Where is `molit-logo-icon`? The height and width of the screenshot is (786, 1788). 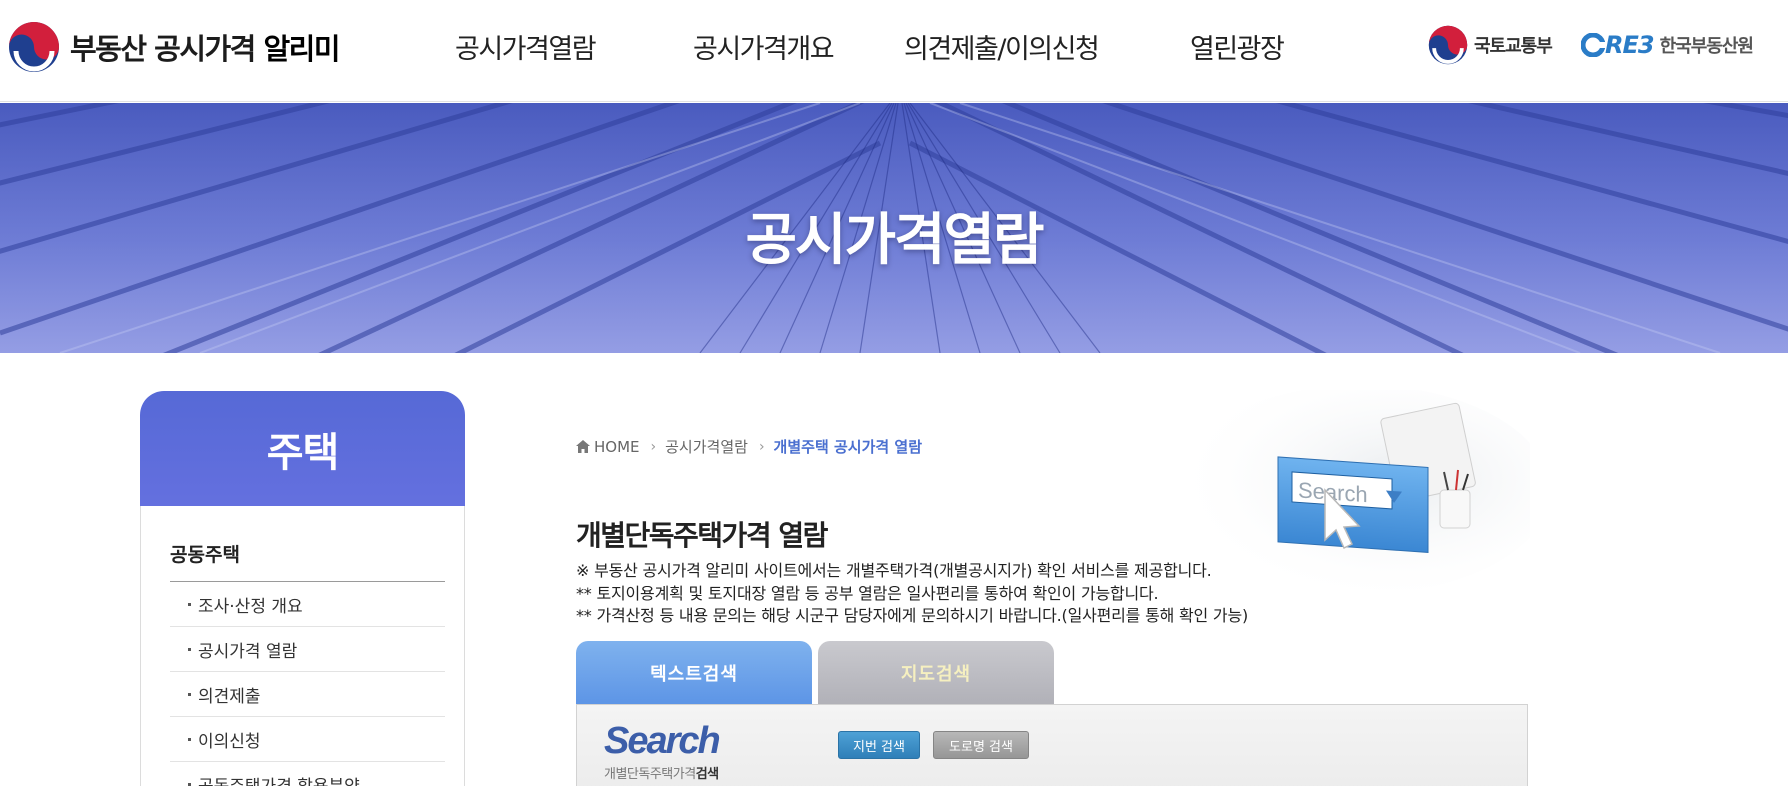
molit-logo-icon is located at coordinates (1448, 45).